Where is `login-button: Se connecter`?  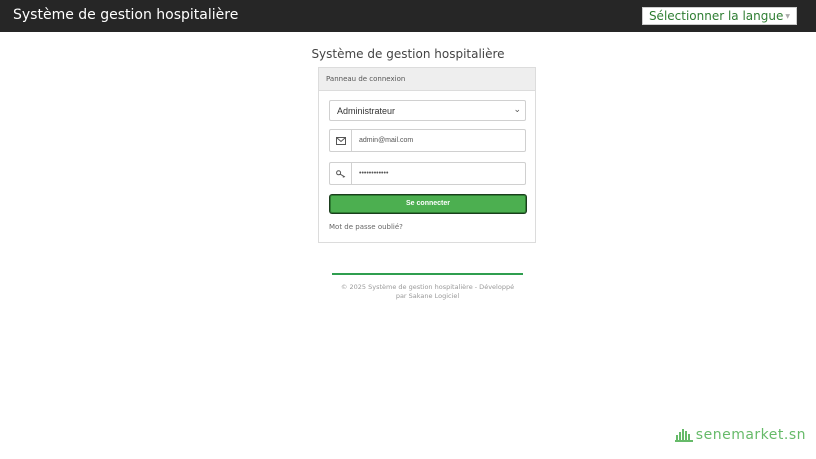 login-button: Se connecter is located at coordinates (428, 204).